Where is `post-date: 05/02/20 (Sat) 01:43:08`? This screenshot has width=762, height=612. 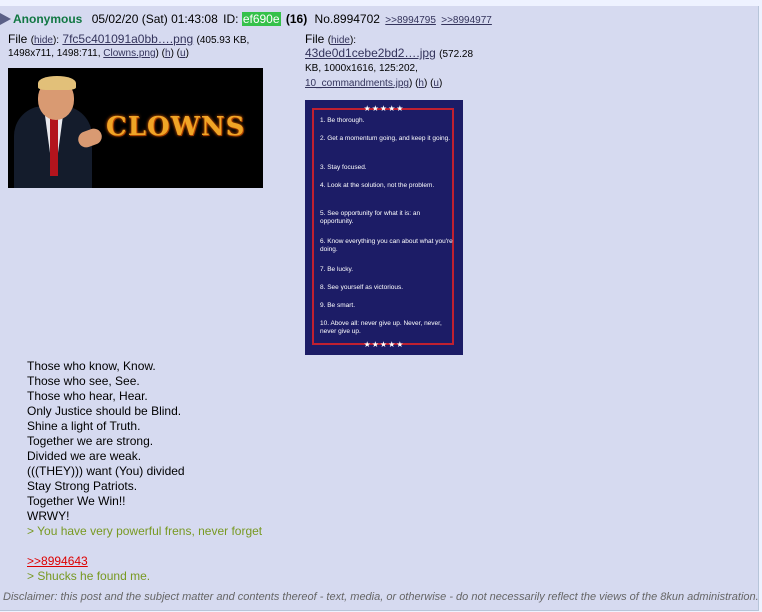 post-date: 05/02/20 (Sat) 01:43:08 is located at coordinates (155, 19).